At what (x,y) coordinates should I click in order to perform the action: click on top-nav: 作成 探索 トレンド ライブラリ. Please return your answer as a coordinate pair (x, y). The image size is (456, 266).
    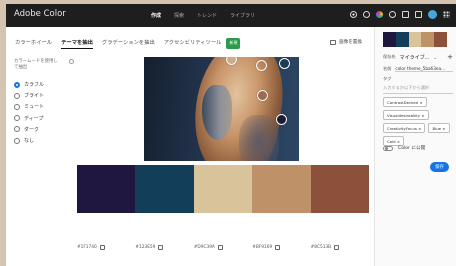
    Looking at the image, I should click on (203, 15).